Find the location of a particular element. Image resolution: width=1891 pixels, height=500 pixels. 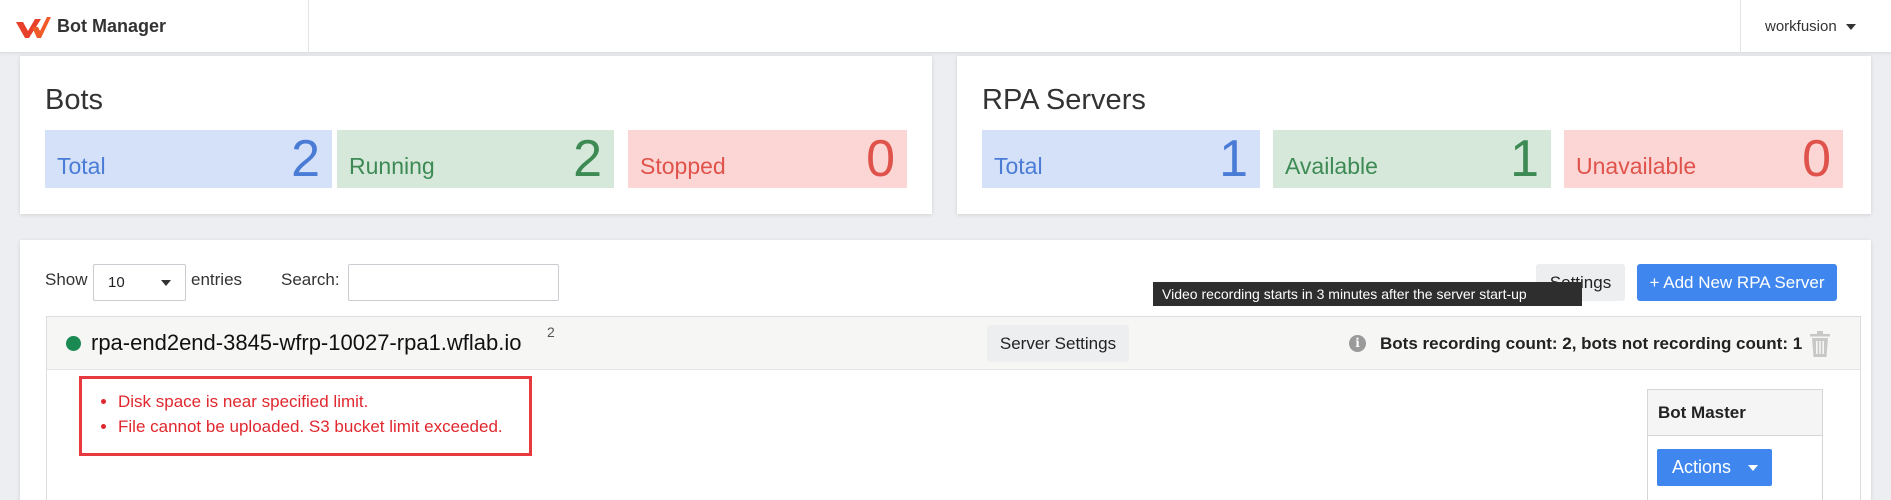

bot-master-title: Bot Master is located at coordinates (1735, 413).